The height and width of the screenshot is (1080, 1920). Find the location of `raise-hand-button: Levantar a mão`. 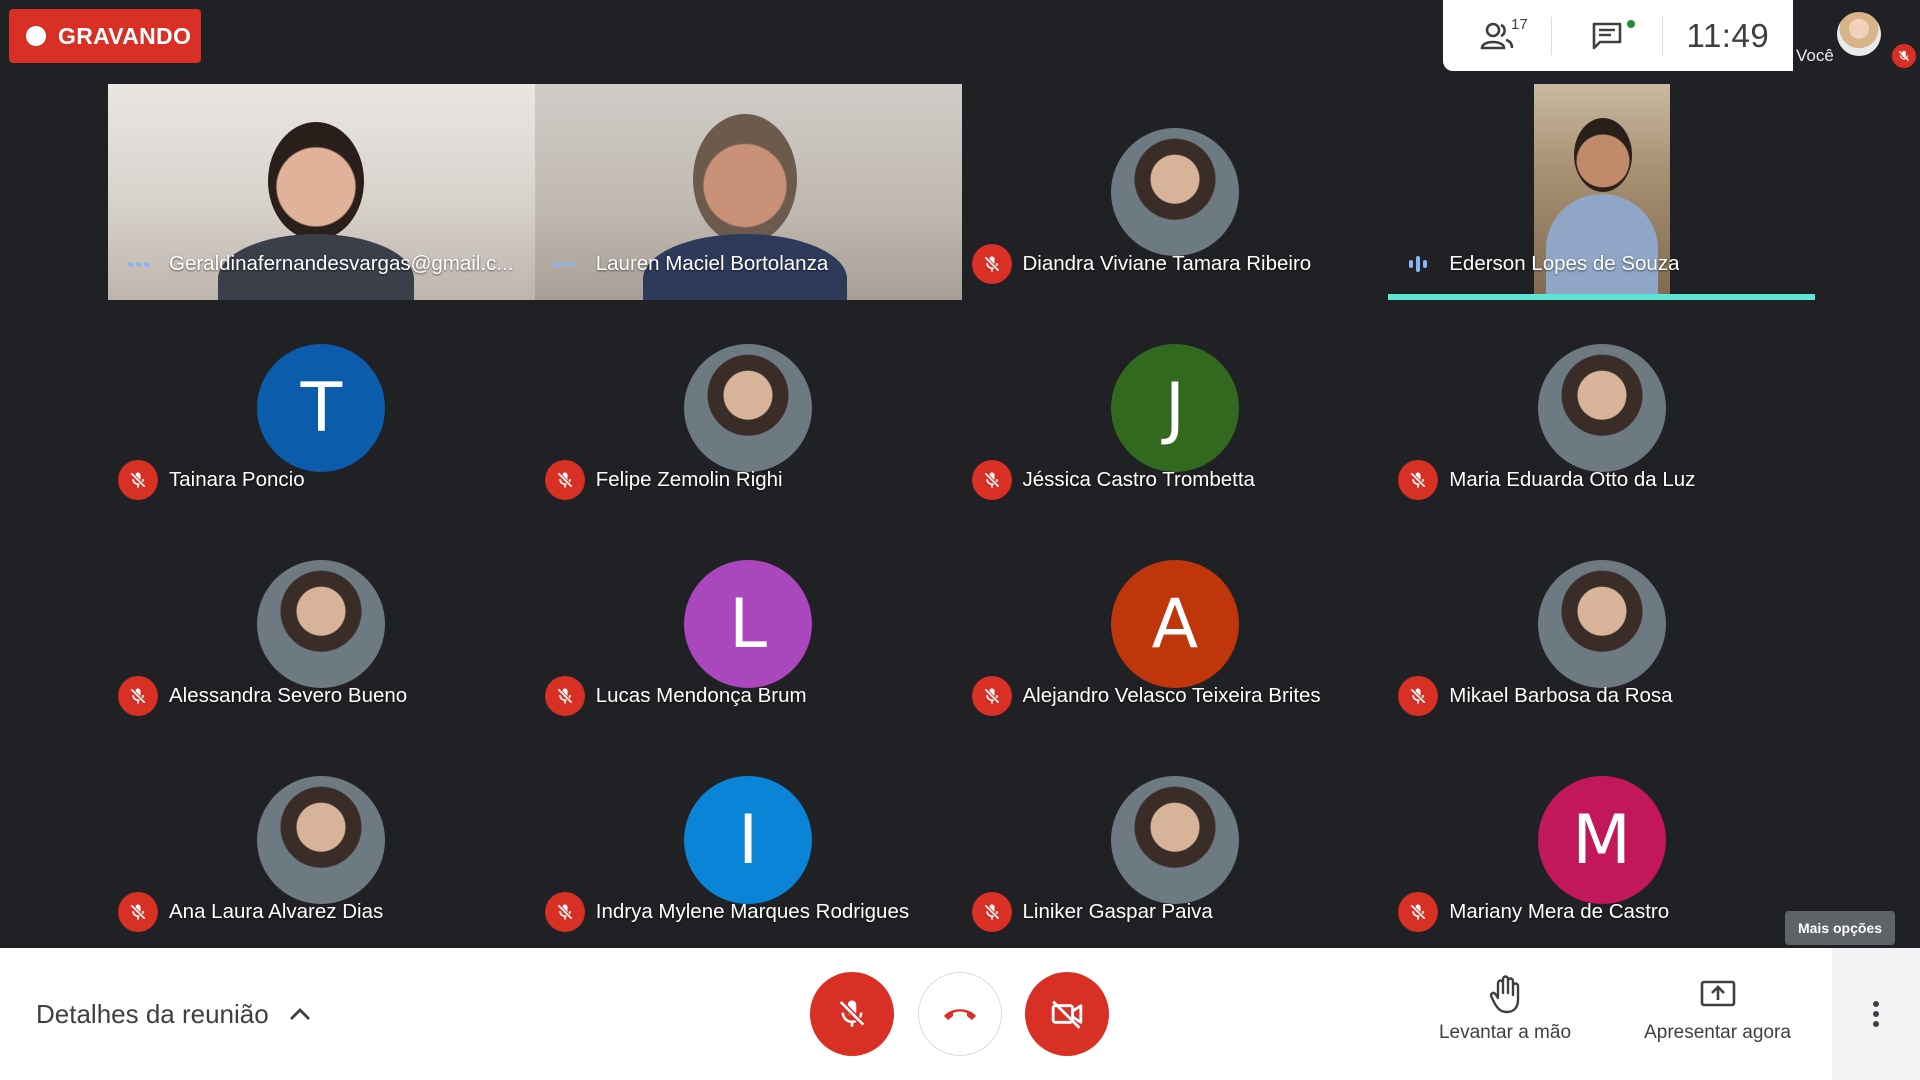

raise-hand-button: Levantar a mão is located at coordinates (1505, 1008).